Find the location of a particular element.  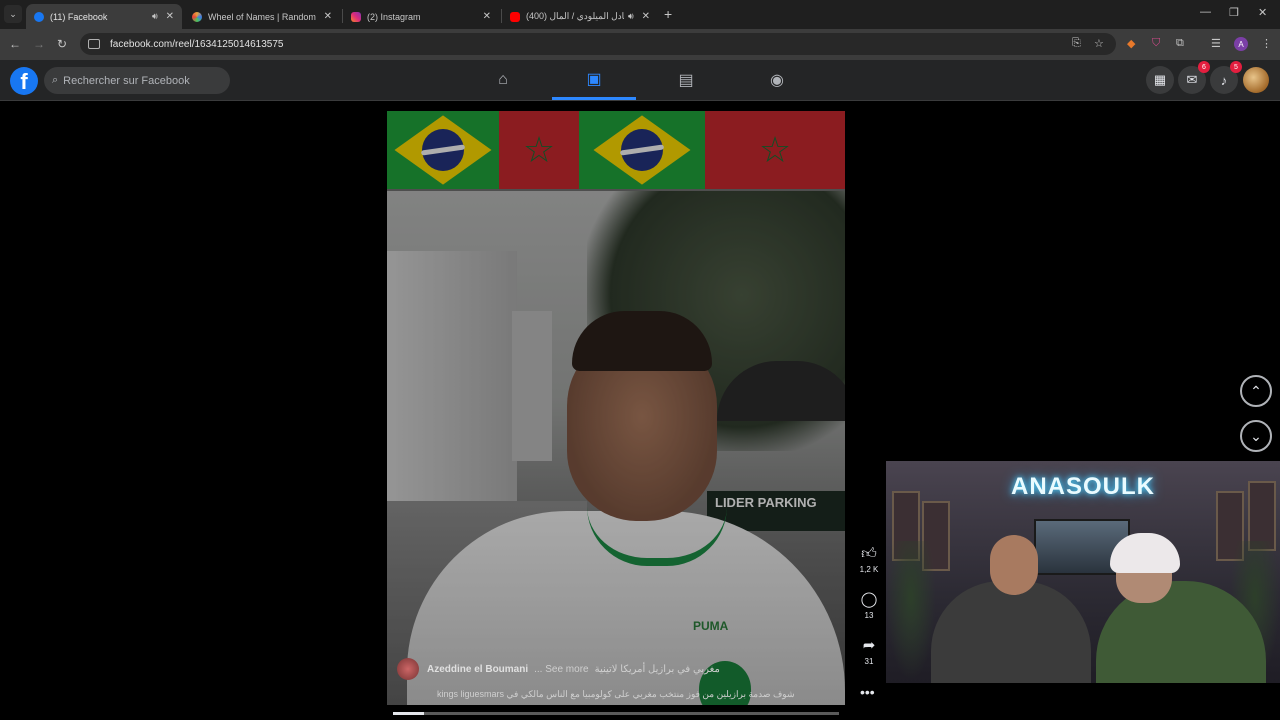

author-avatar is located at coordinates (408, 669).